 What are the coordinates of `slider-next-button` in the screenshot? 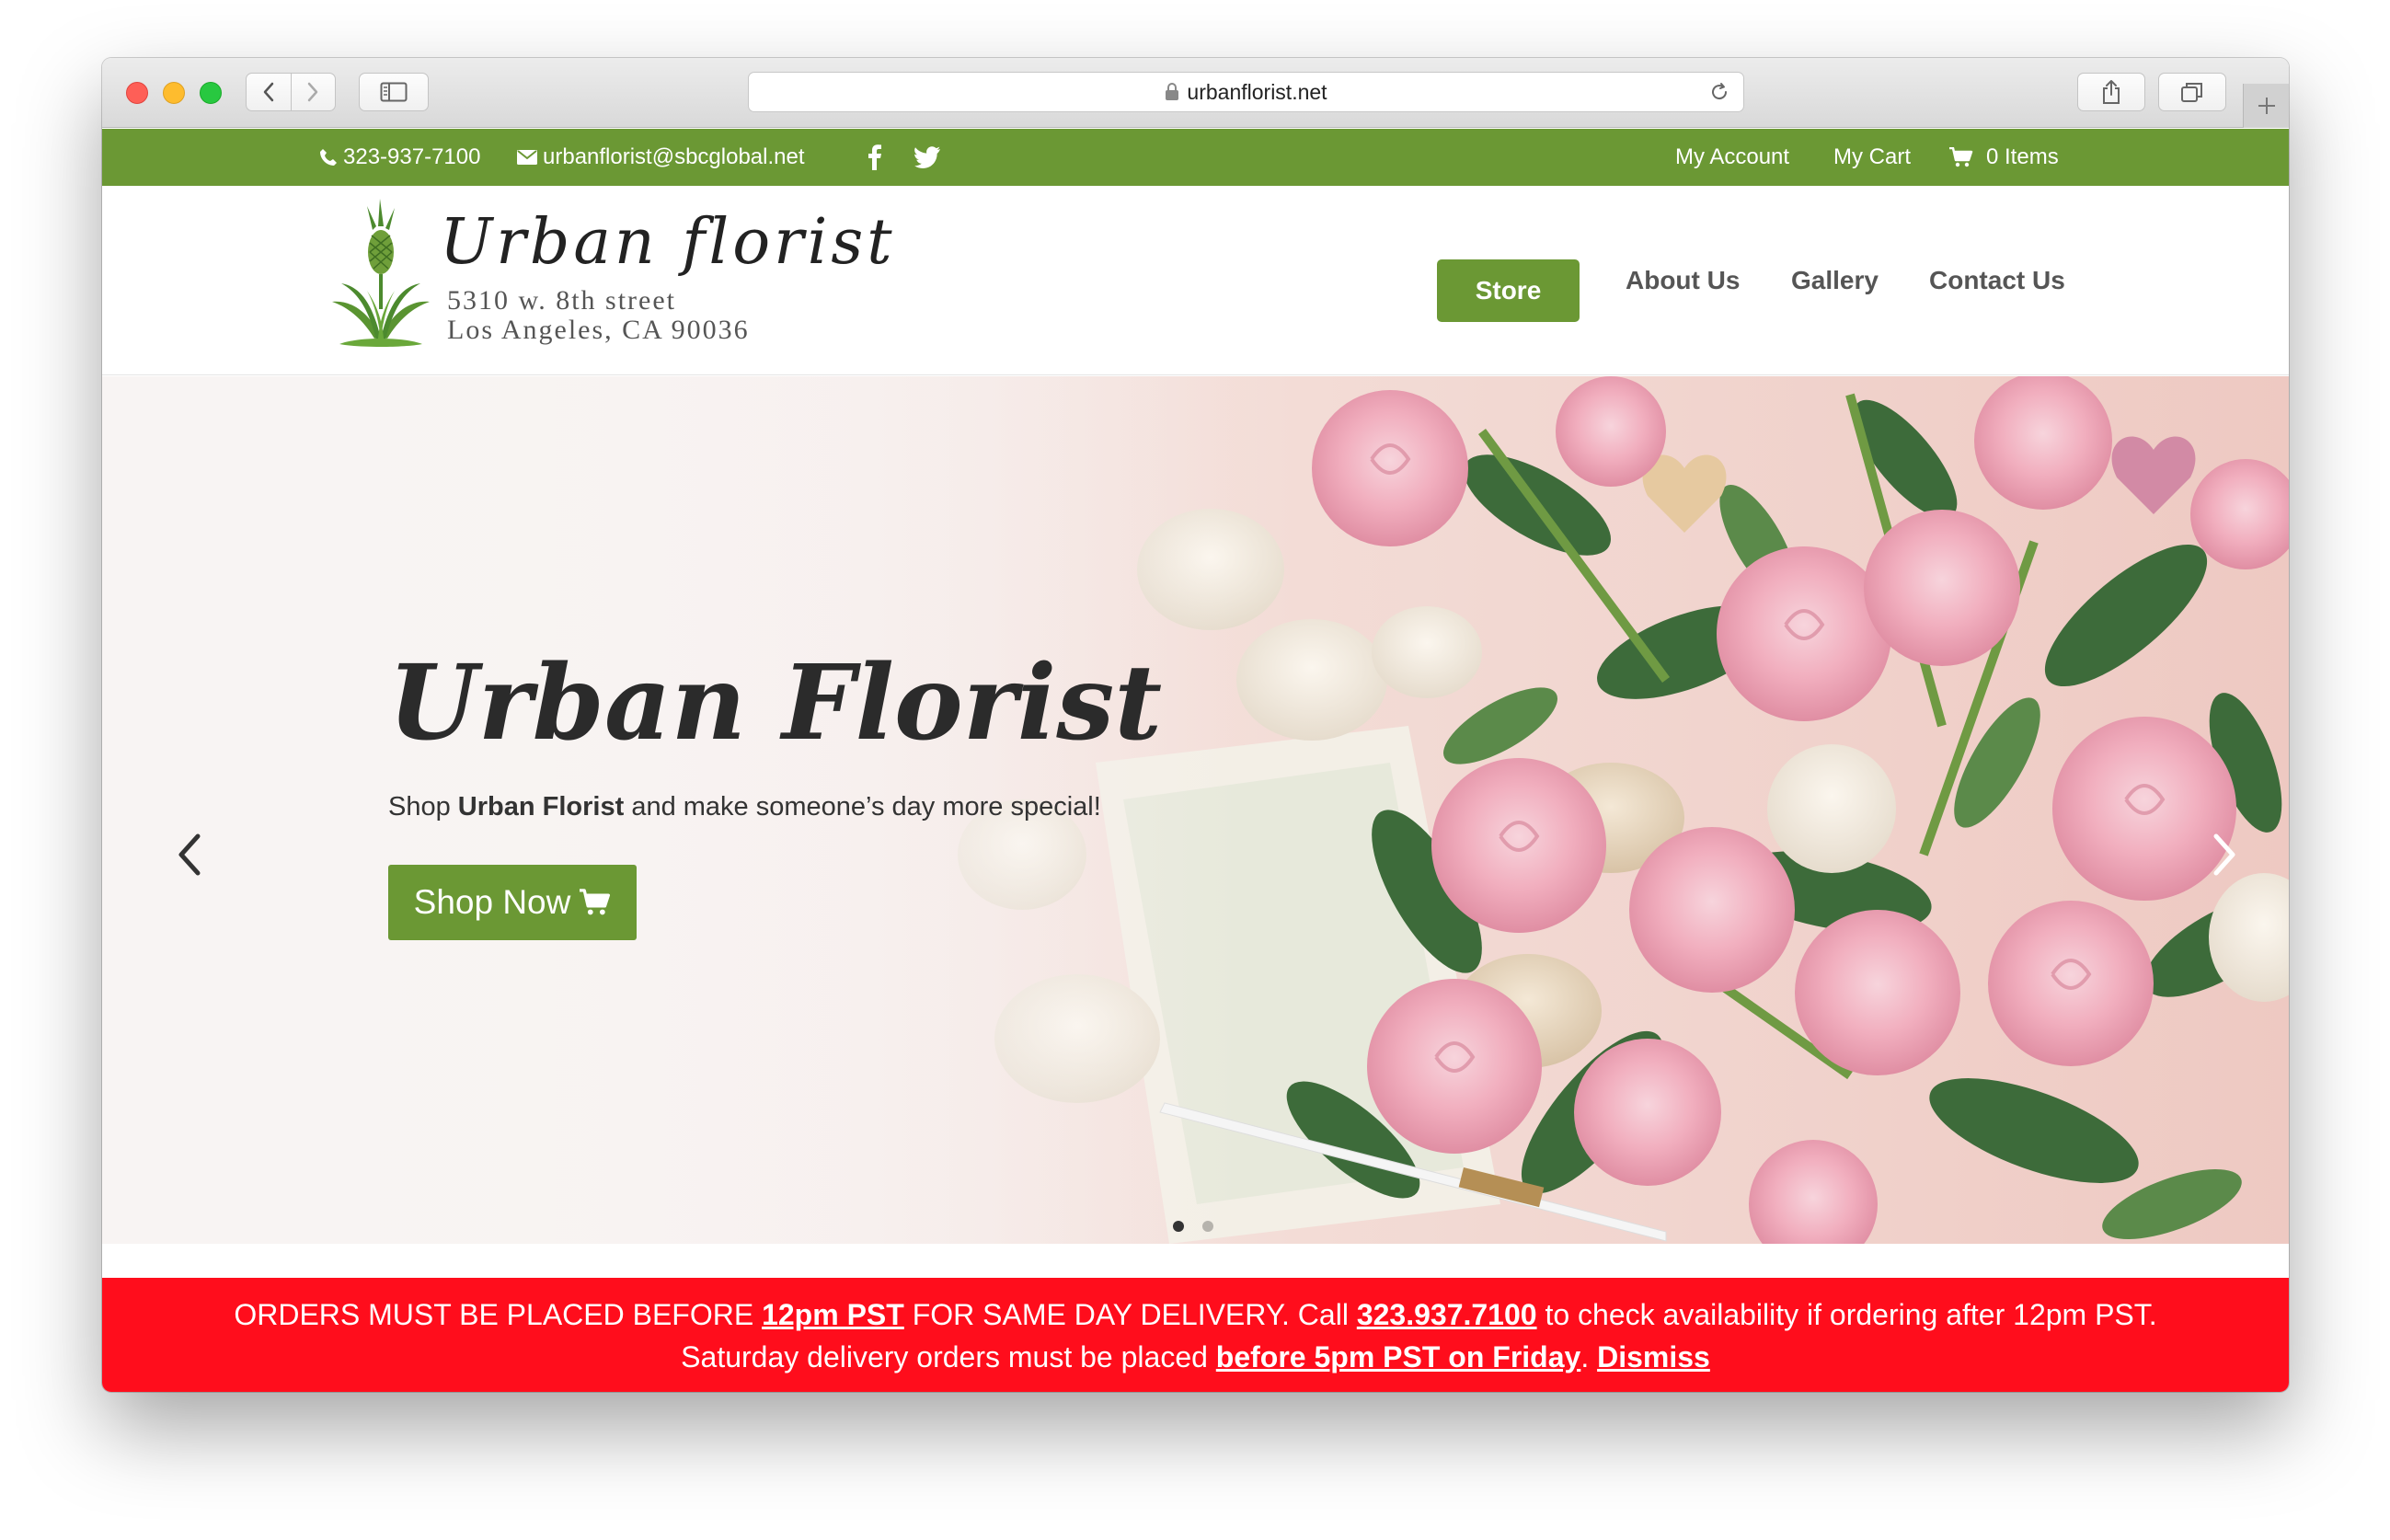 It's located at (2225, 854).